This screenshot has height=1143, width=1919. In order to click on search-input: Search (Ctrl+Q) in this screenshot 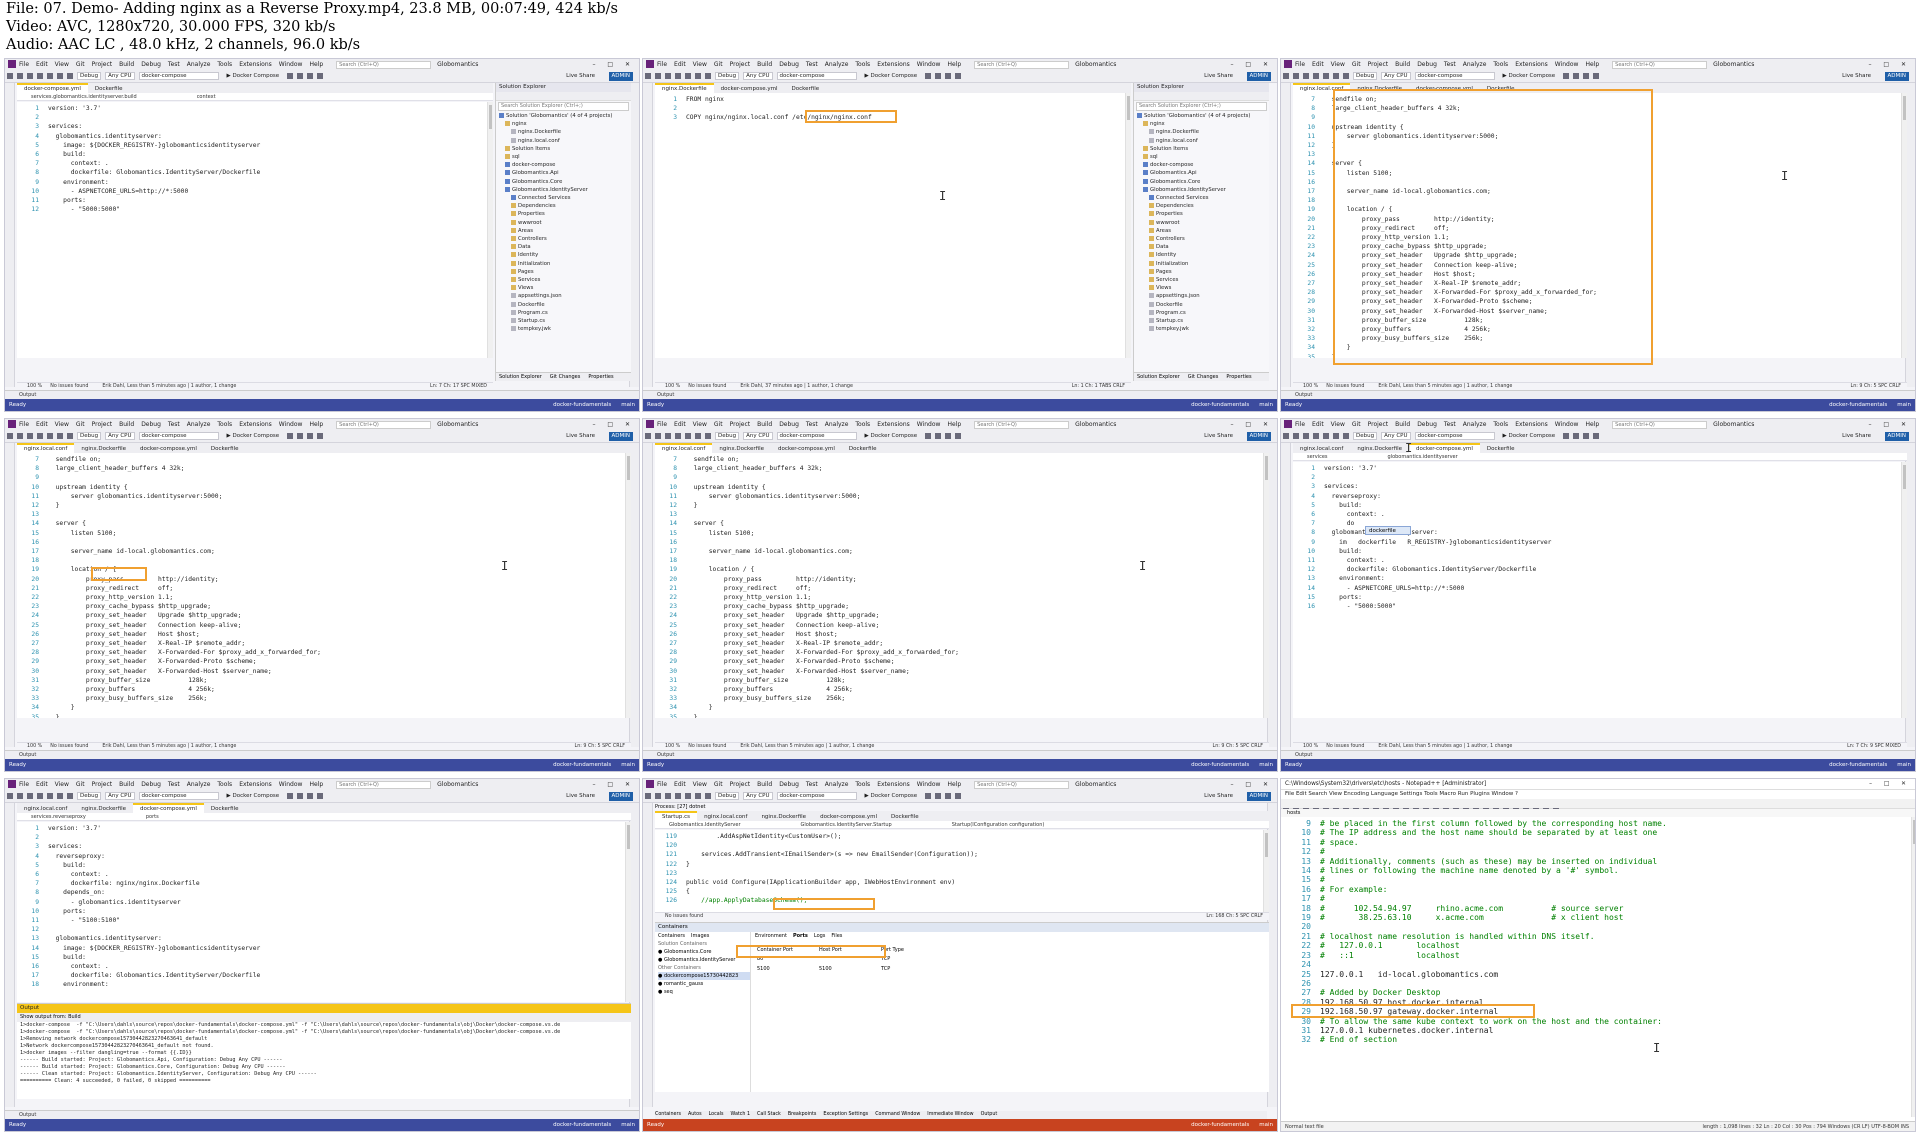, I will do `click(1660, 64)`.